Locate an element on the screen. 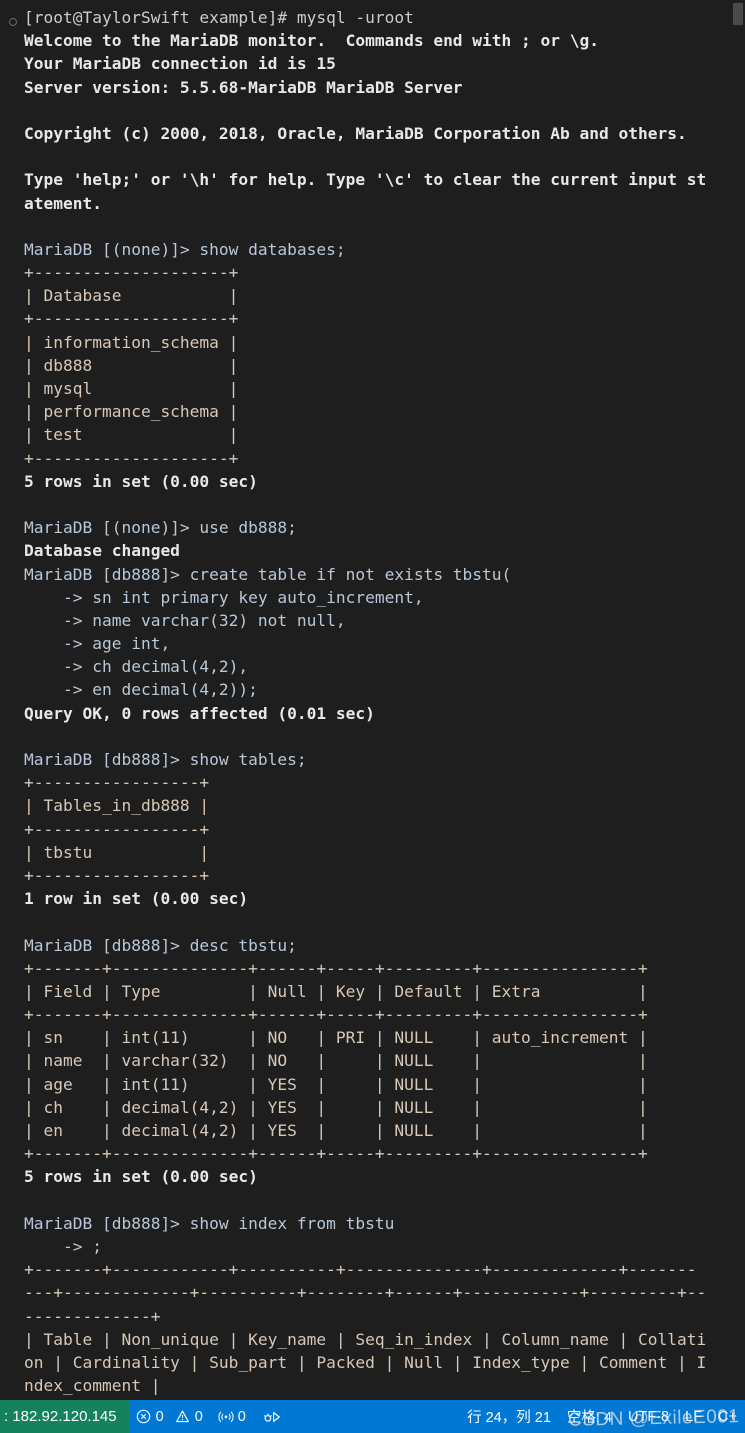 The image size is (745, 1433). terminal-line: | en | decimal(4,2) | YES | | NULL | | is located at coordinates (336, 1130).